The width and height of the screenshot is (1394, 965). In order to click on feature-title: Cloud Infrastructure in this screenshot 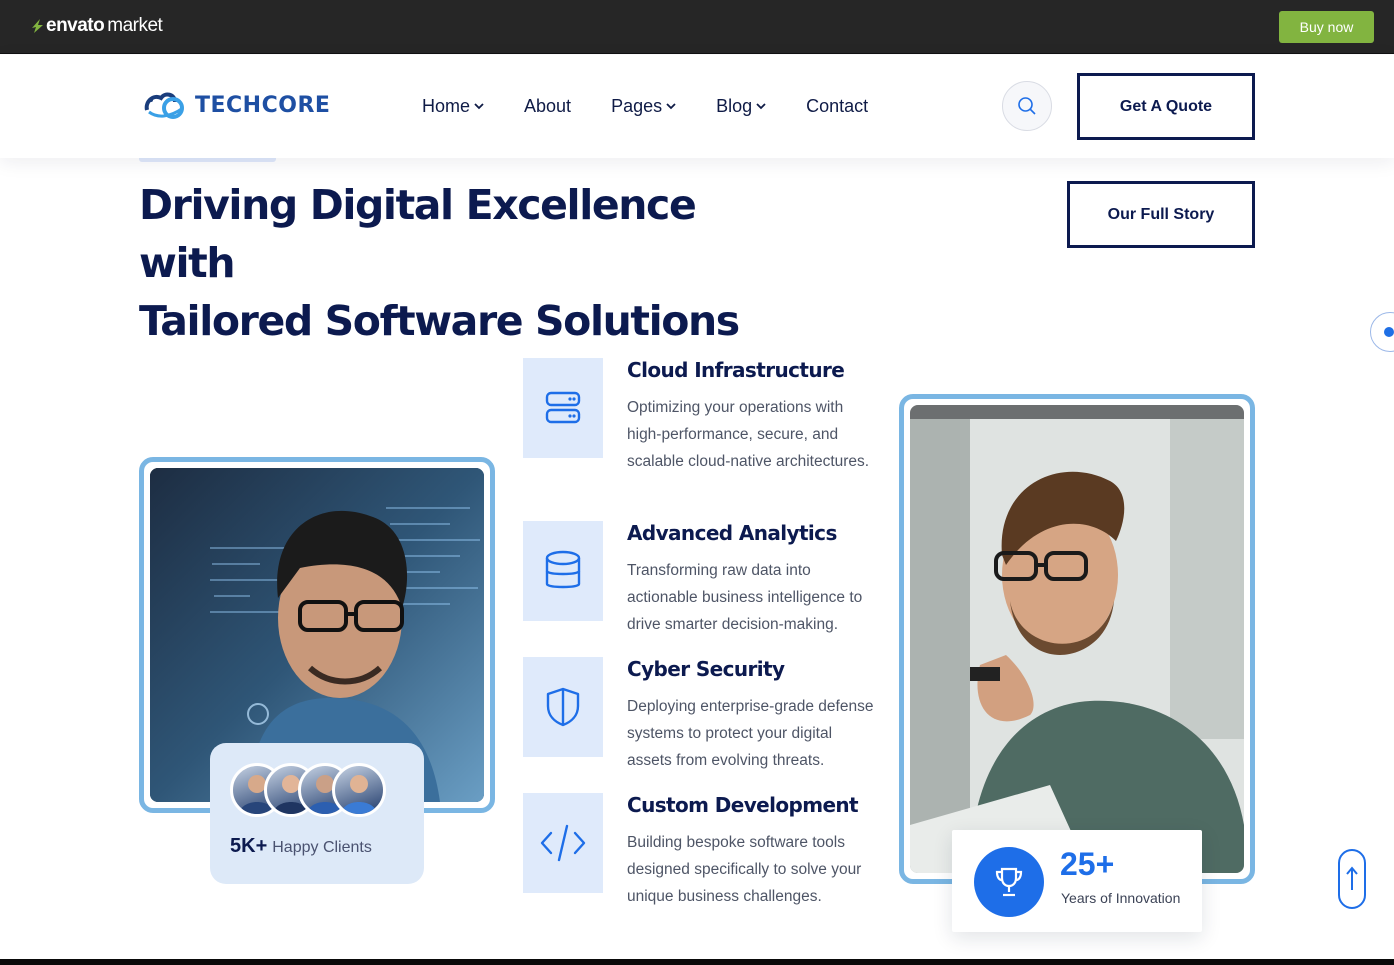, I will do `click(736, 370)`.